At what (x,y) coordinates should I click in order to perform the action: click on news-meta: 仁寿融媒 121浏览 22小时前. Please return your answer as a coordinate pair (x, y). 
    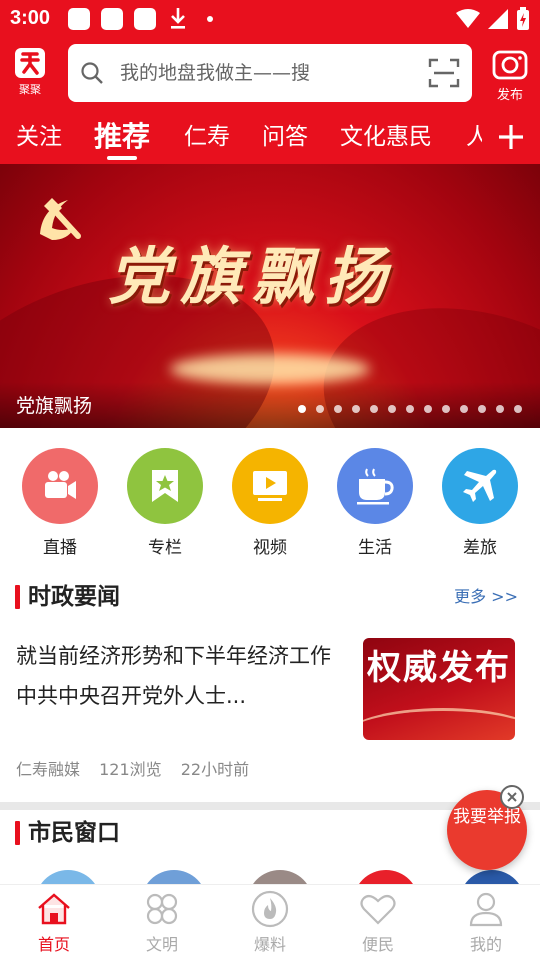
    Looking at the image, I should click on (139, 768).